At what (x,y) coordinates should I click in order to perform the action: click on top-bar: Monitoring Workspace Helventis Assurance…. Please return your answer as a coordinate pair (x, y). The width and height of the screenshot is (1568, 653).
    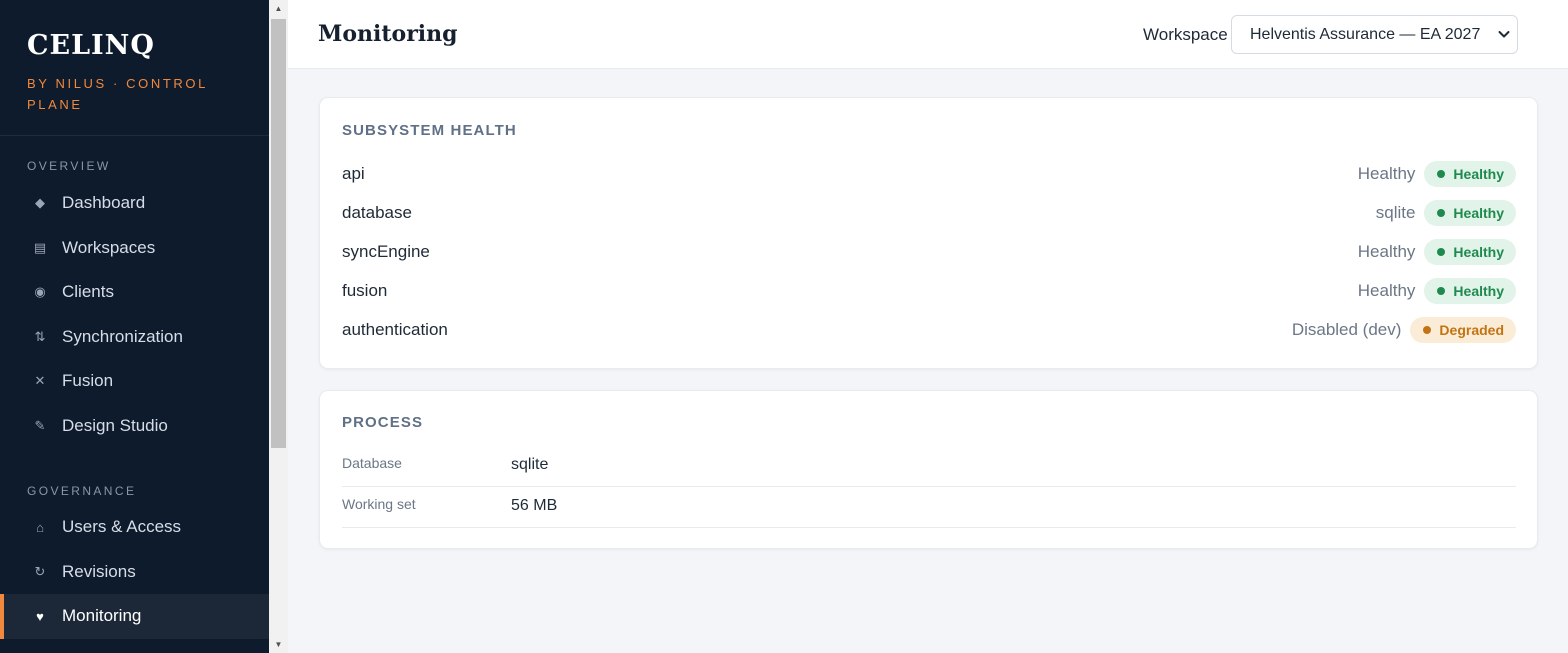
    Looking at the image, I should click on (928, 34).